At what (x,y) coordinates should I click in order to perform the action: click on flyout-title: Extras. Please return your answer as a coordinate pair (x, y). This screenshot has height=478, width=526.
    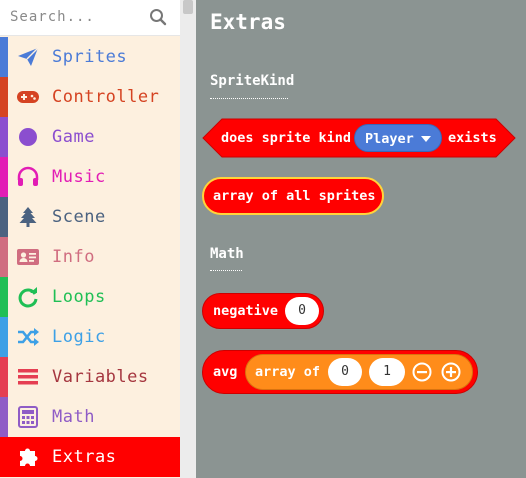
    Looking at the image, I should click on (248, 22).